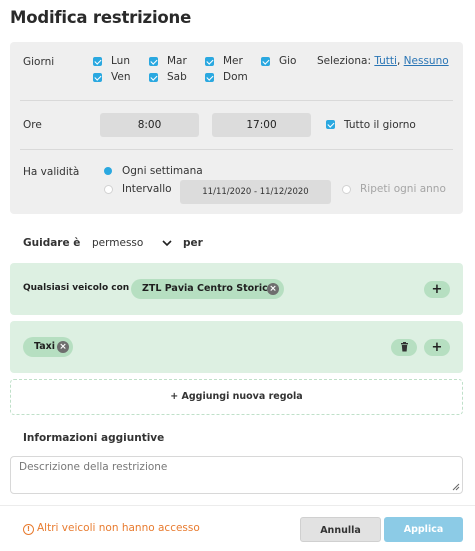 The width and height of the screenshot is (475, 551). I want to click on checkbox-label-lun: Lun, so click(120, 61).